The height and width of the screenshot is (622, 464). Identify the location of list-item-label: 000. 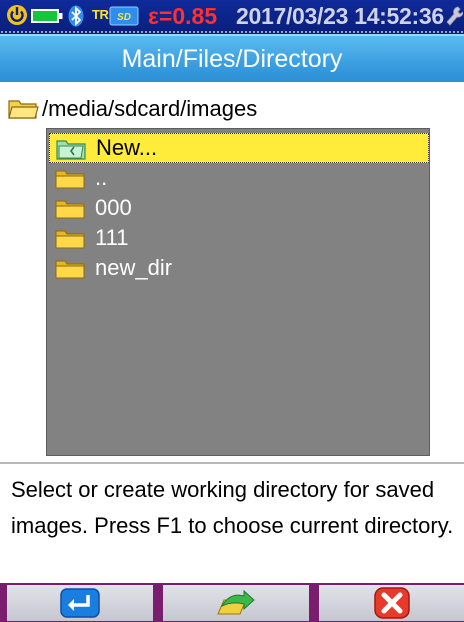
(113, 207).